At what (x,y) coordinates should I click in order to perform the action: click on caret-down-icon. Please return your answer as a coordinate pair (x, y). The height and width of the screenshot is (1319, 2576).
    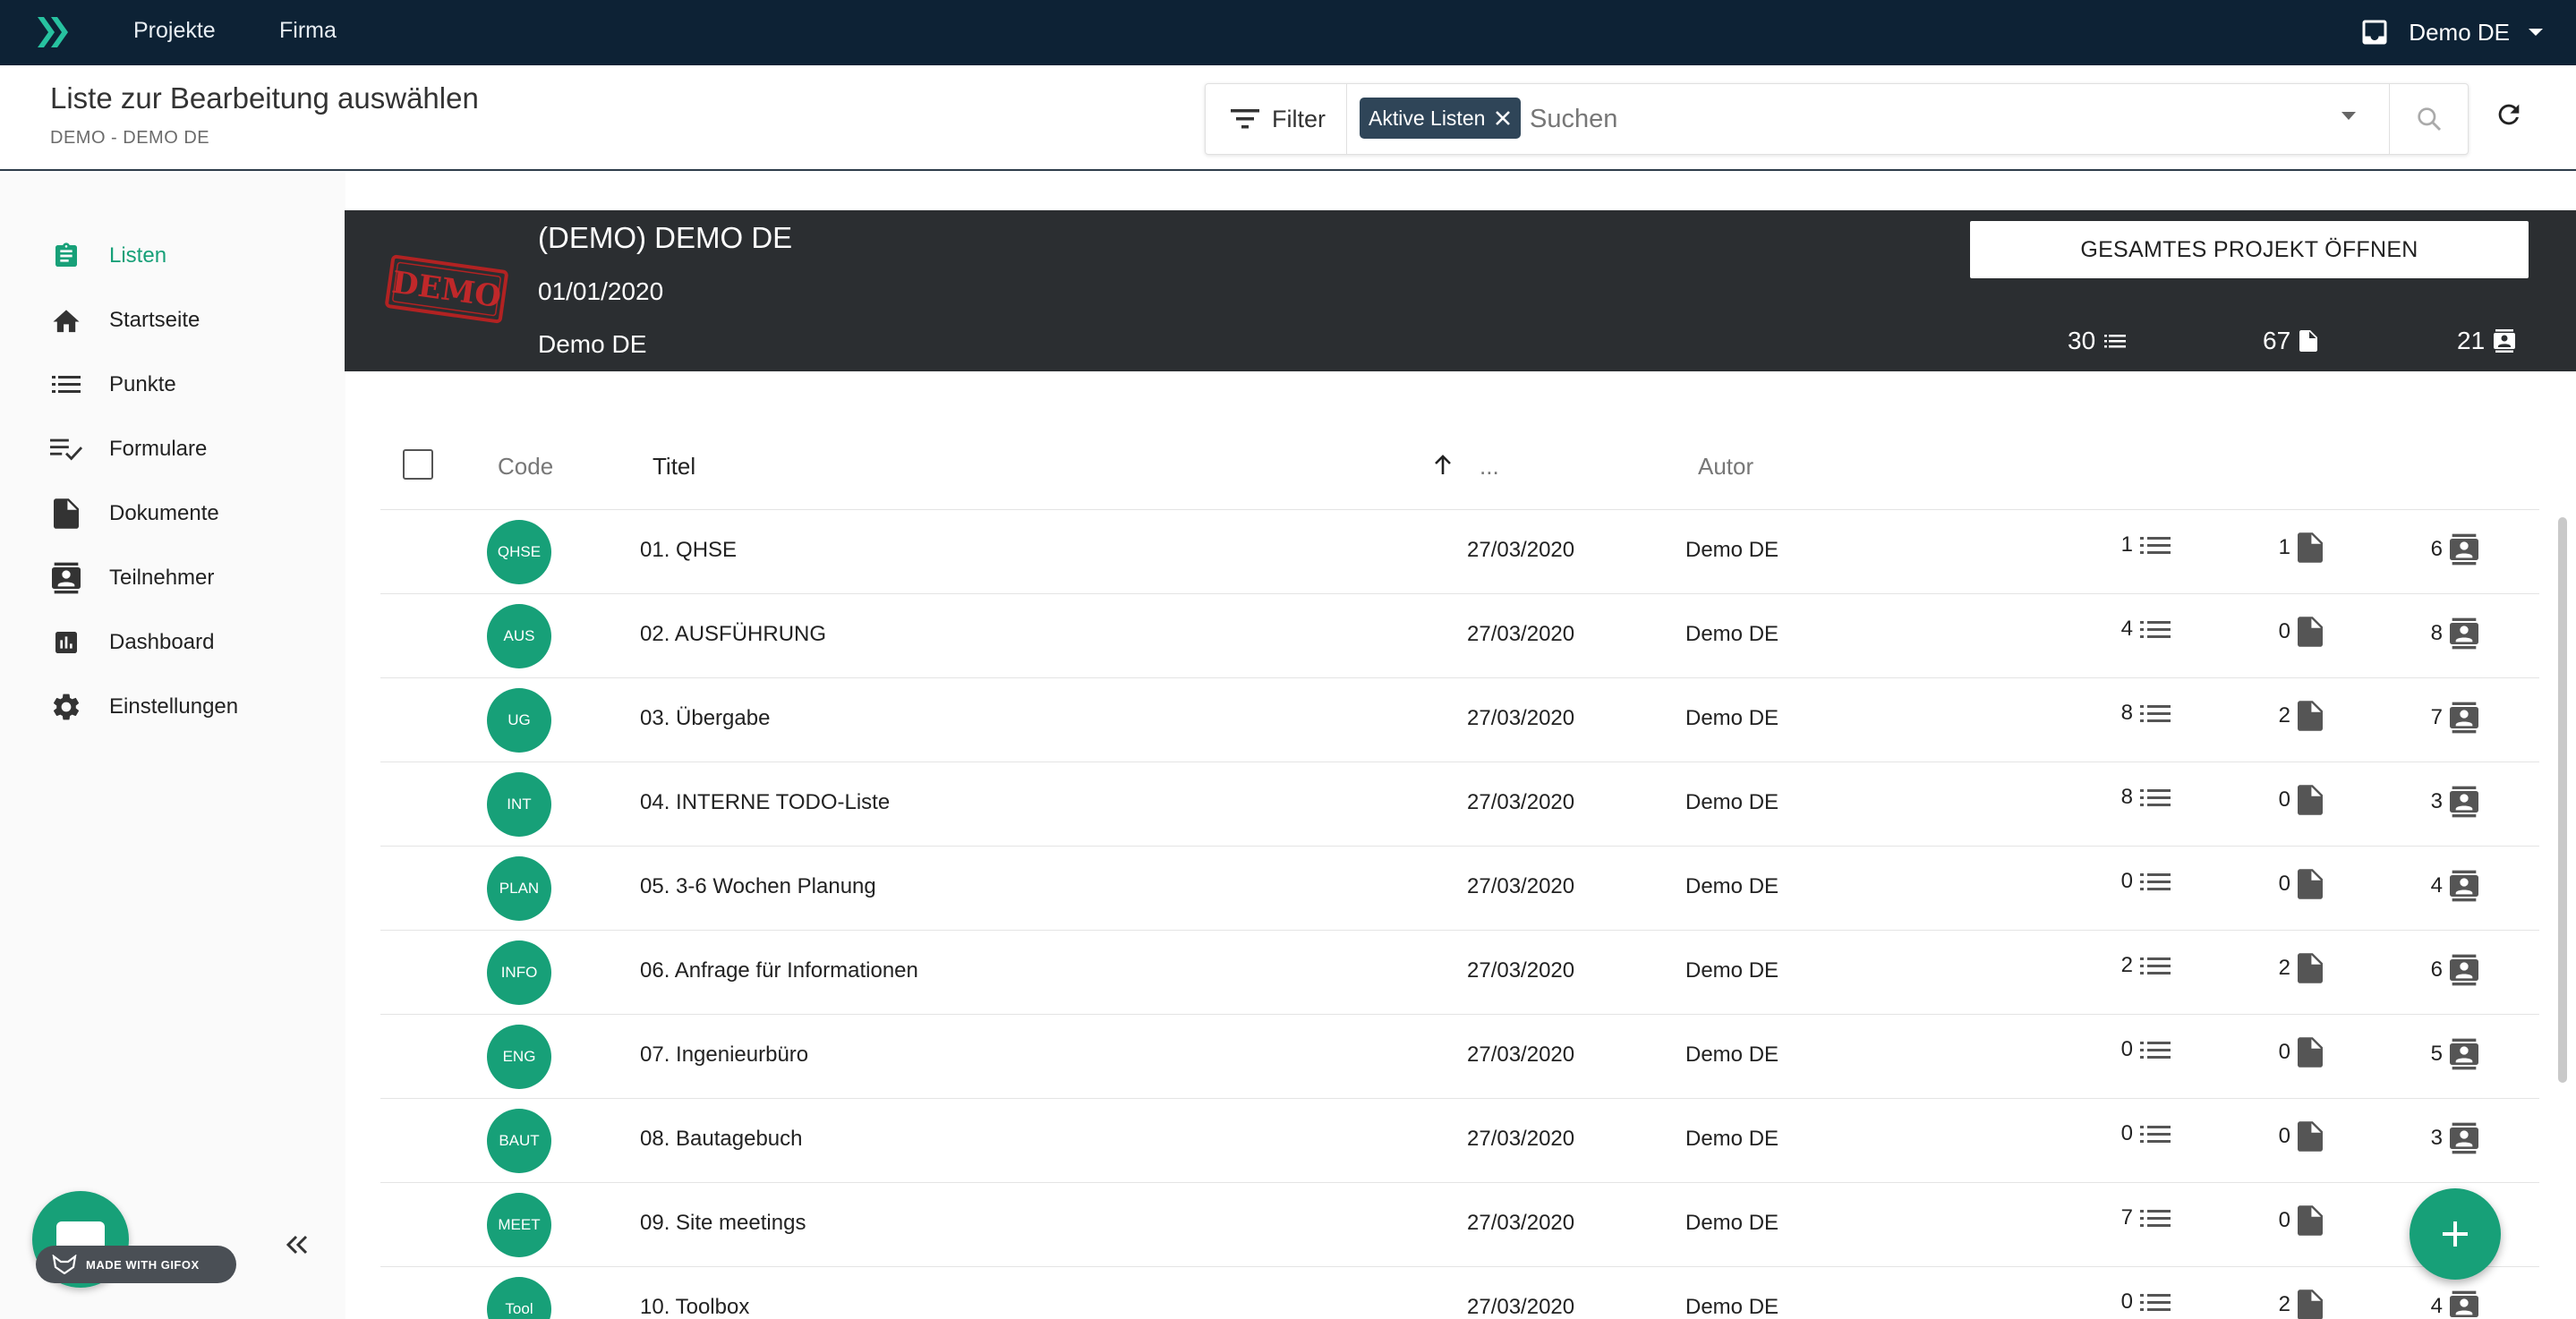
    Looking at the image, I should click on (2536, 32).